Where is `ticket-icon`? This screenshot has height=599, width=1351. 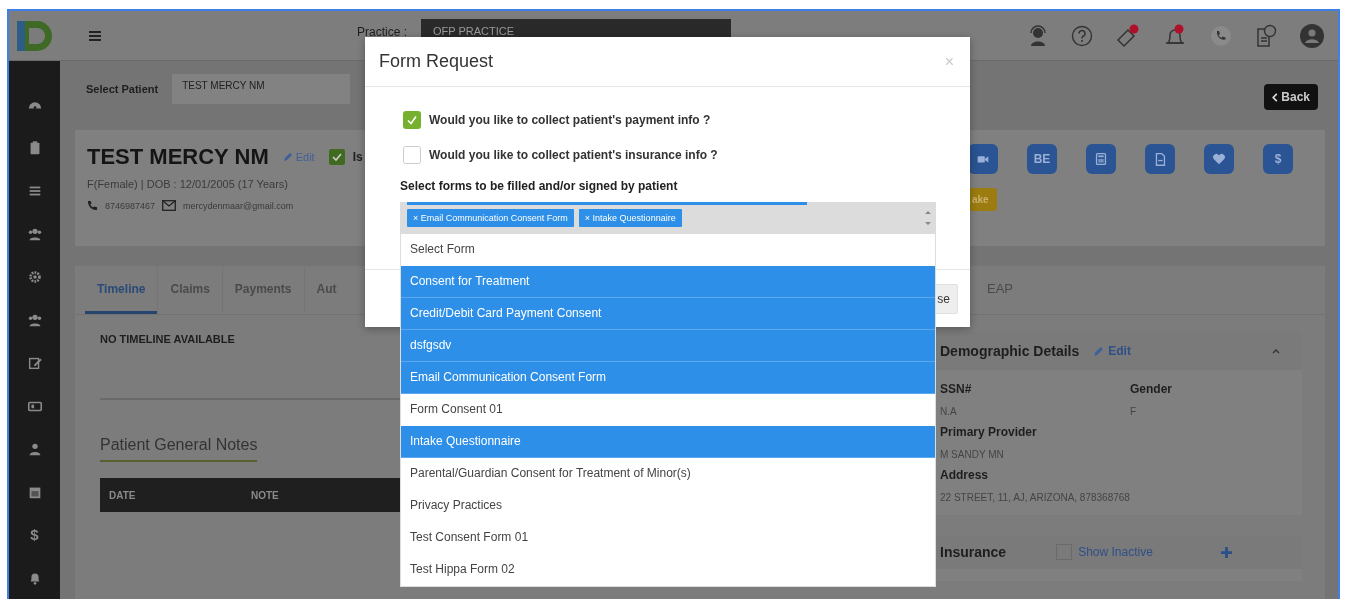 ticket-icon is located at coordinates (1128, 35).